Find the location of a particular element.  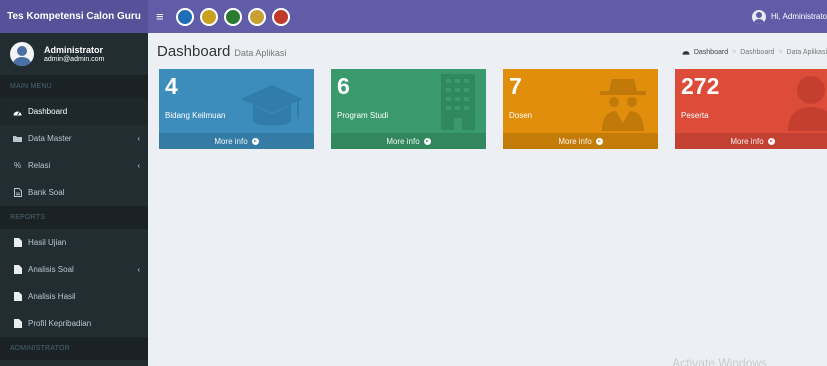

user-info: Administrator admin@admin.com is located at coordinates (74, 54).